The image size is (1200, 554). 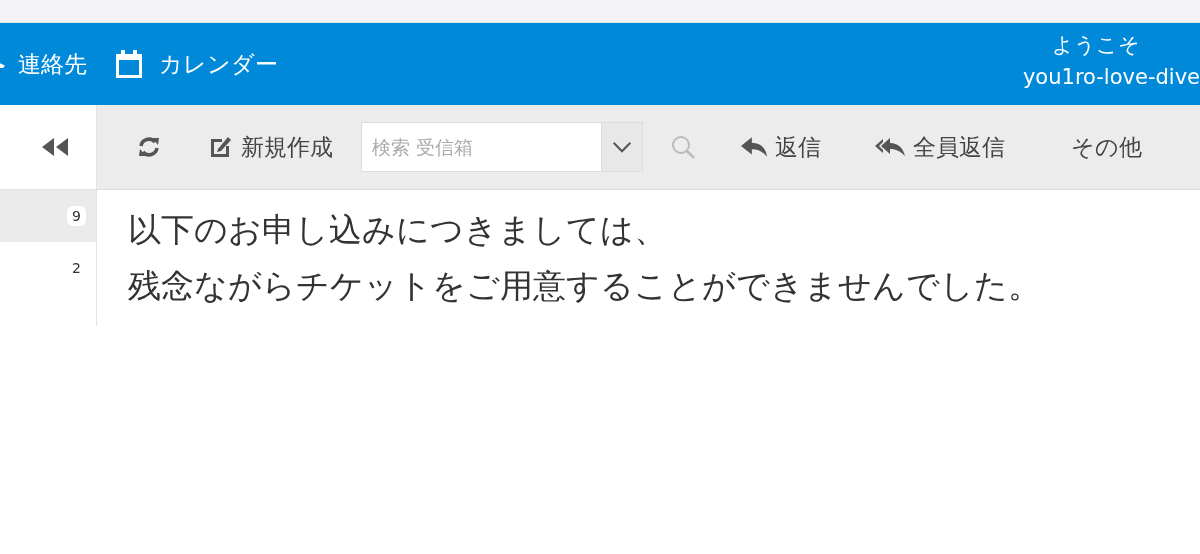 I want to click on compose-button: 新規作成, so click(x=270, y=147).